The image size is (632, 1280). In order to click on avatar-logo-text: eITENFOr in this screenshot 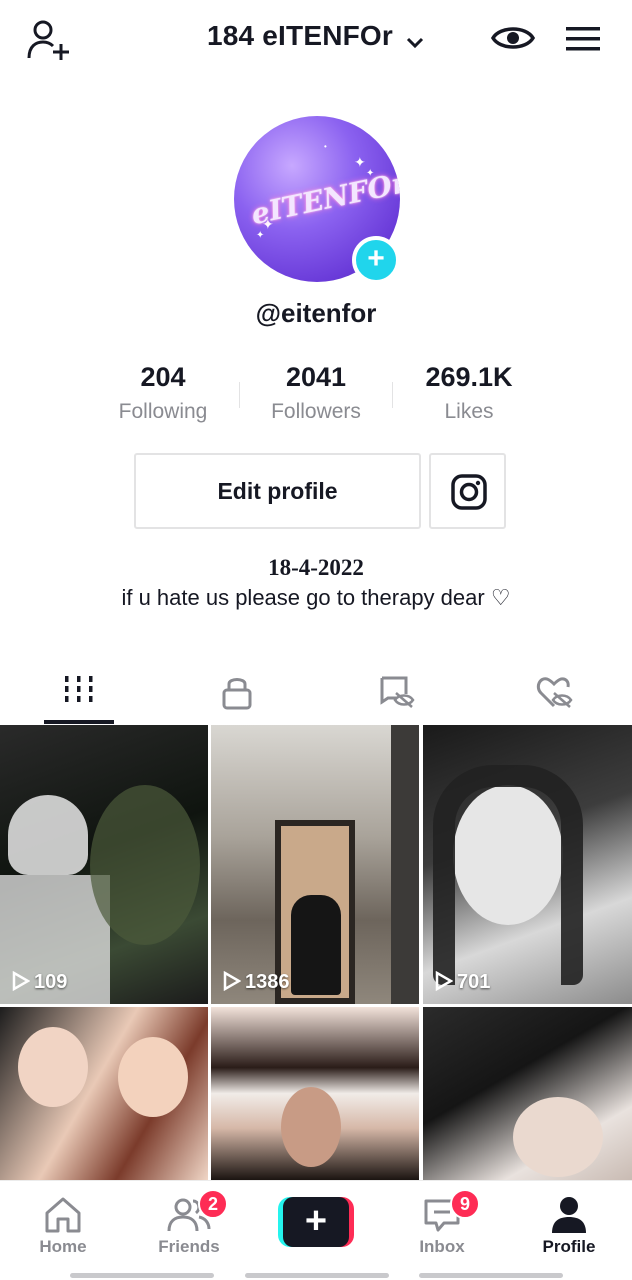, I will do `click(324, 198)`.